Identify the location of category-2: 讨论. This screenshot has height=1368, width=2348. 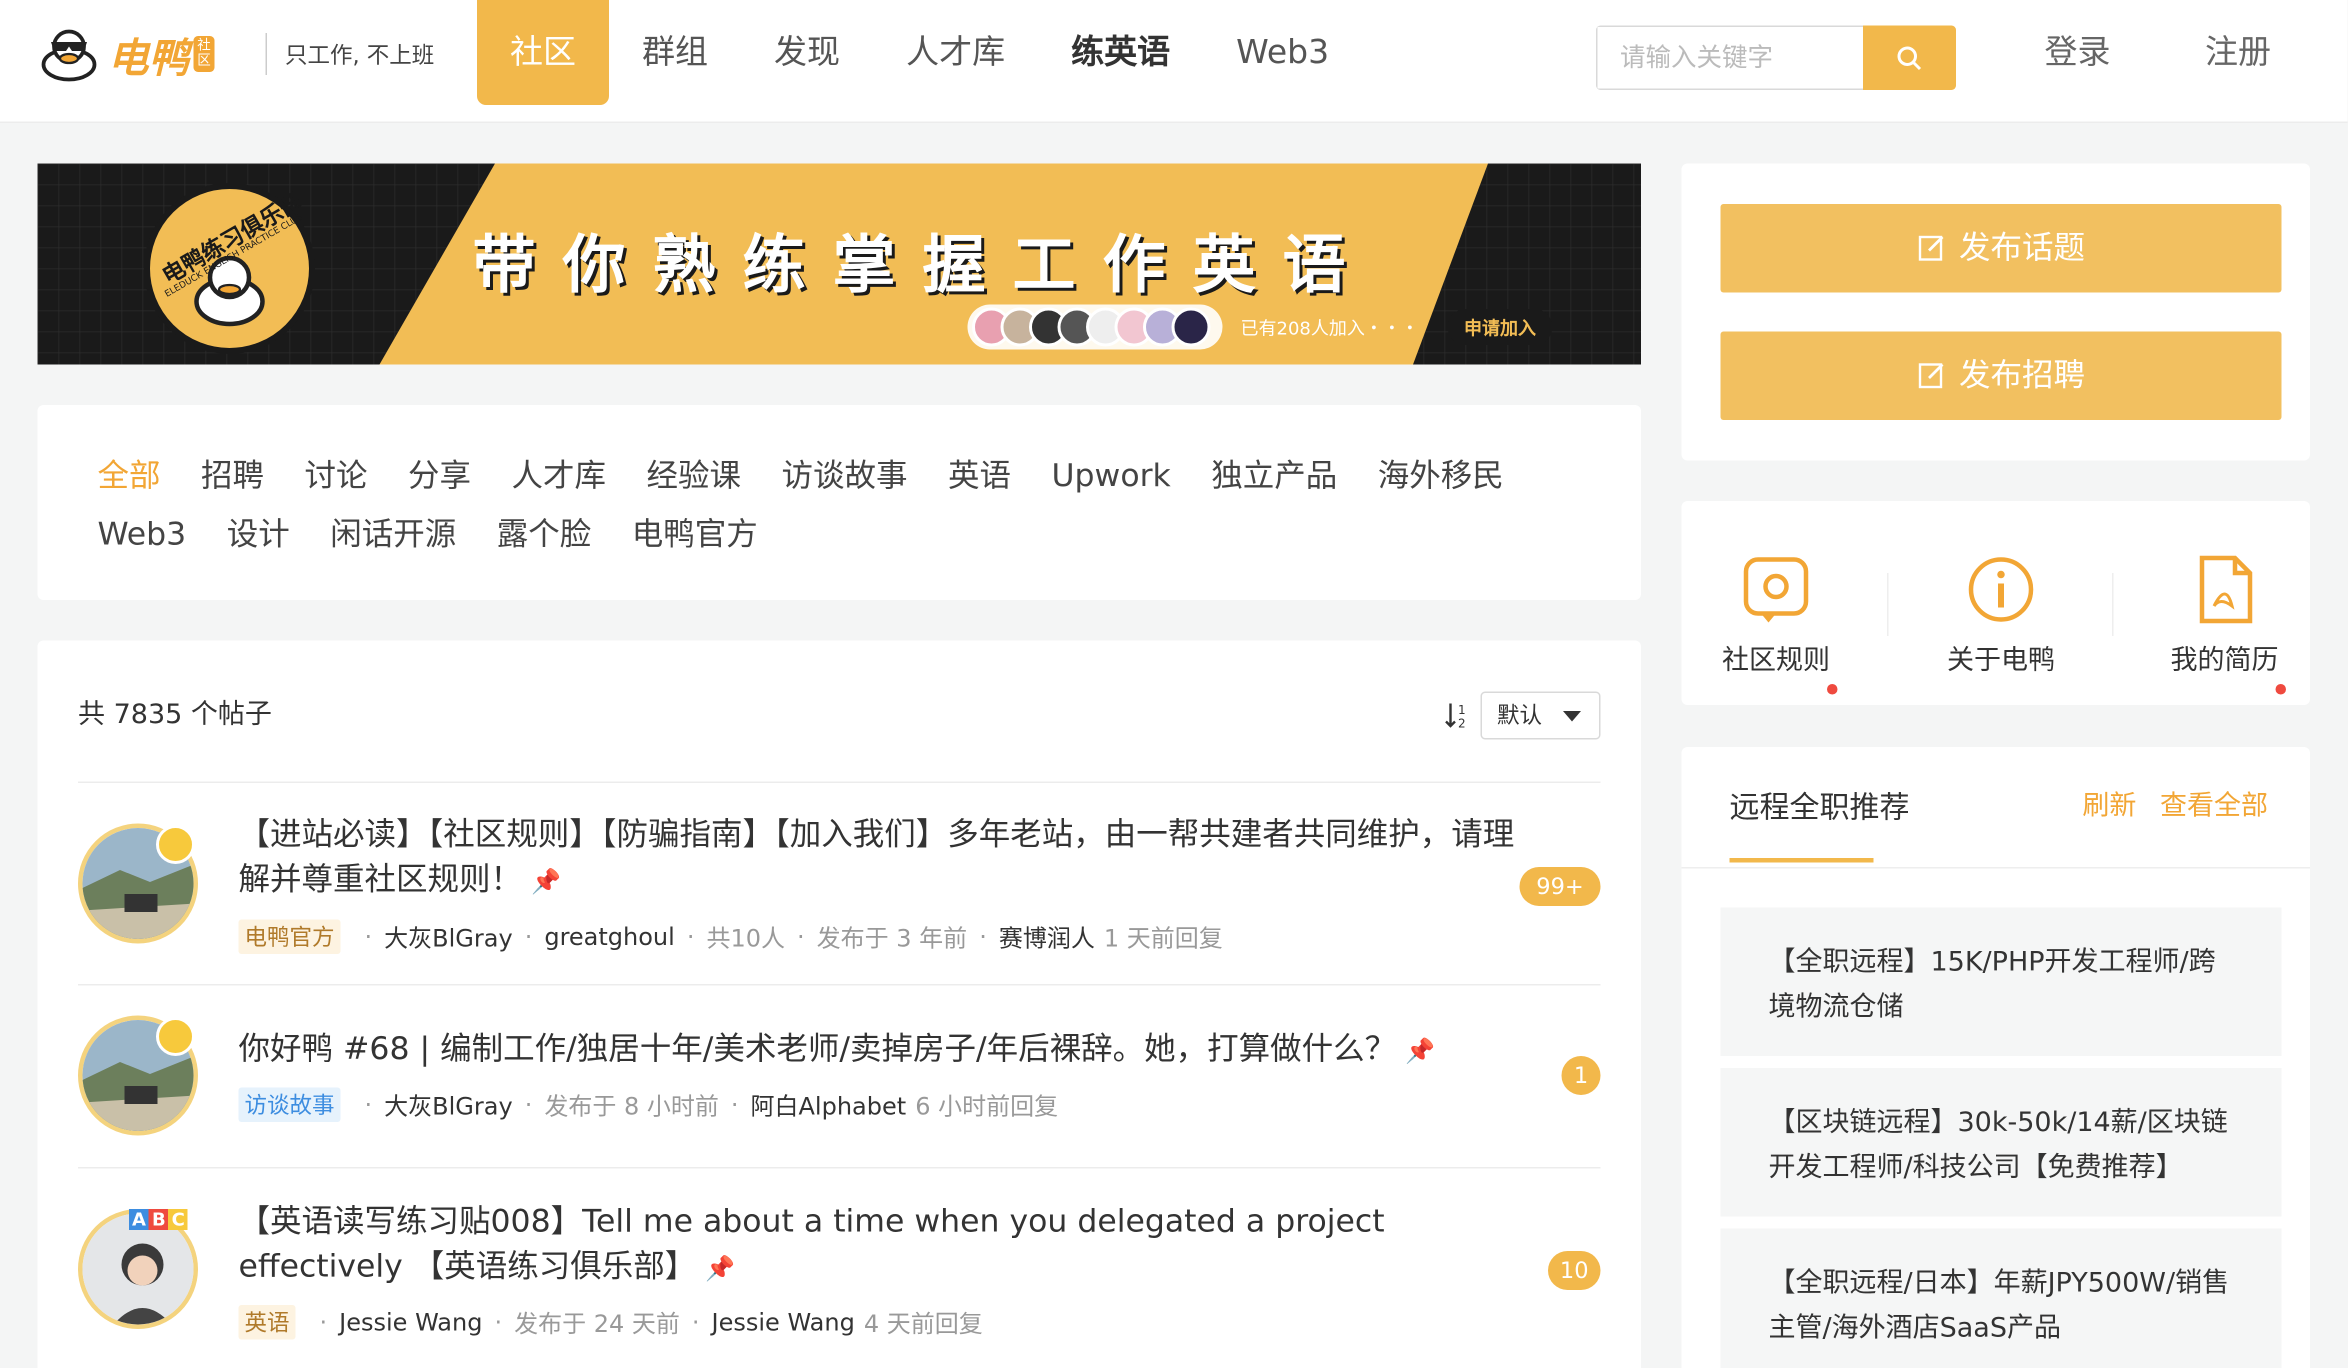
(336, 476).